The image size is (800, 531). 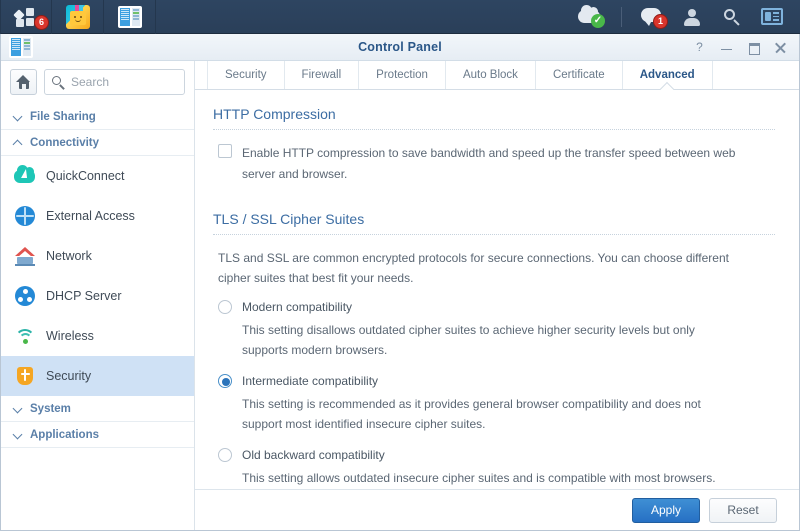 I want to click on taskbar-main-menu-button: 6, so click(x=26, y=17).